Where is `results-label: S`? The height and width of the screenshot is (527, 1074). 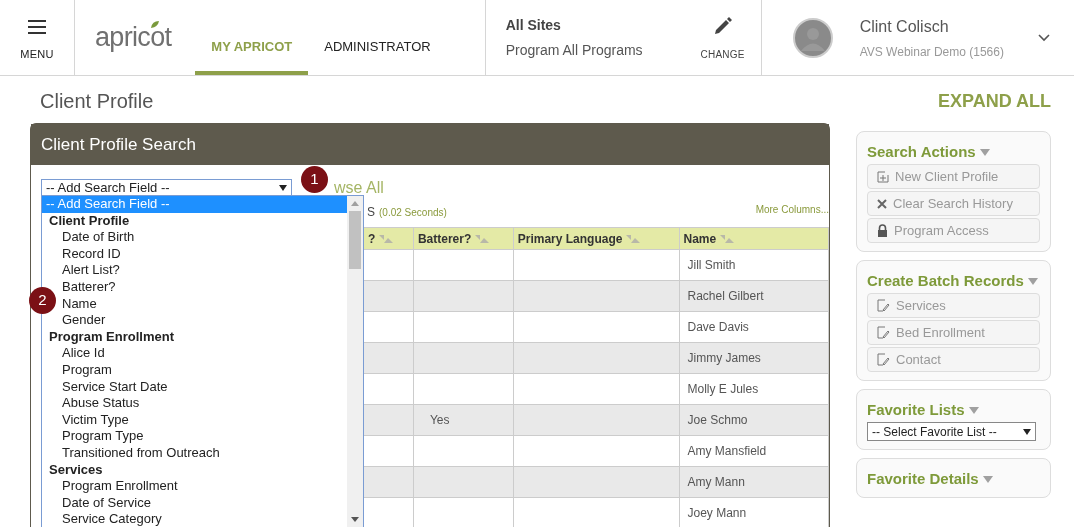
results-label: S is located at coordinates (371, 212).